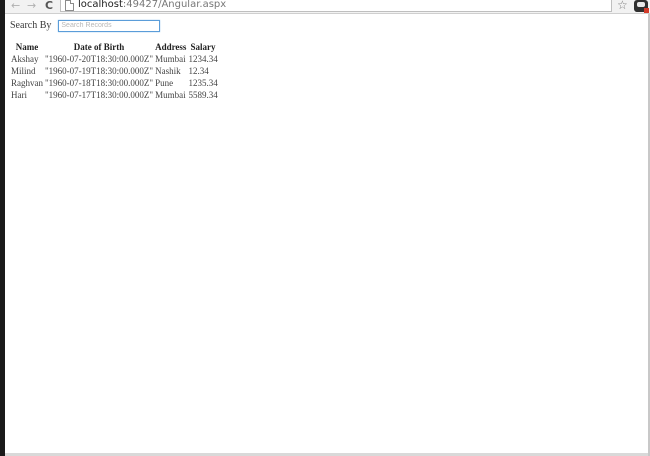 This screenshot has width=650, height=456. What do you see at coordinates (100, 5) in the screenshot?
I see `url-host: localhost` at bounding box center [100, 5].